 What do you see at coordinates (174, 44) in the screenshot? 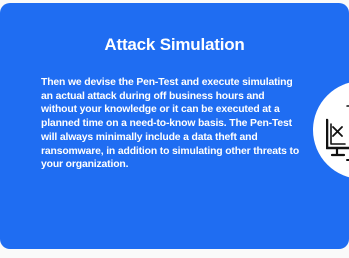
I see `card-title: Attack Simulation` at bounding box center [174, 44].